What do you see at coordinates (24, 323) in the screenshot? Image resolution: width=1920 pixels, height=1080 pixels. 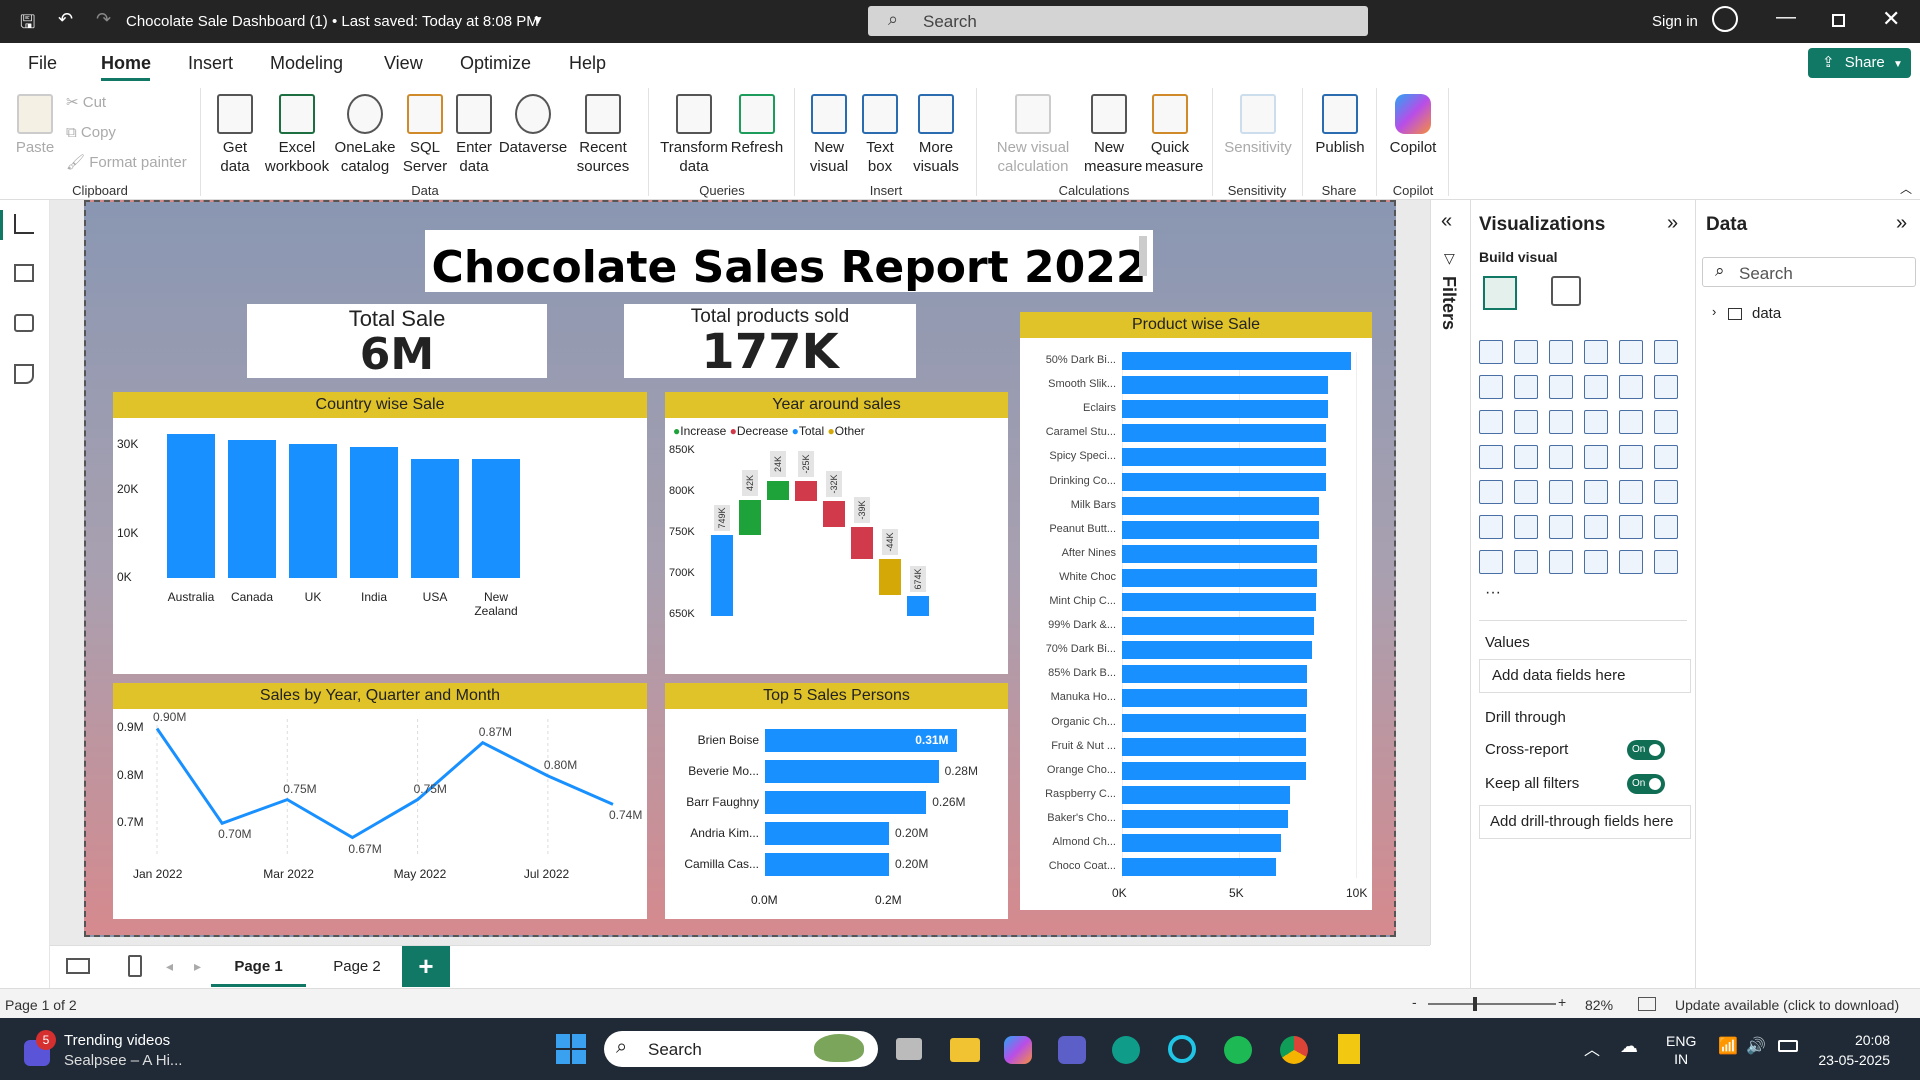 I see `model-view-icon` at bounding box center [24, 323].